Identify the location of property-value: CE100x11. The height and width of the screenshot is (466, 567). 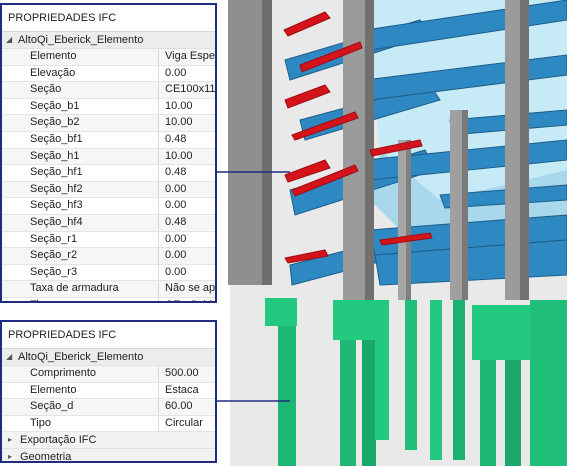
(187, 90).